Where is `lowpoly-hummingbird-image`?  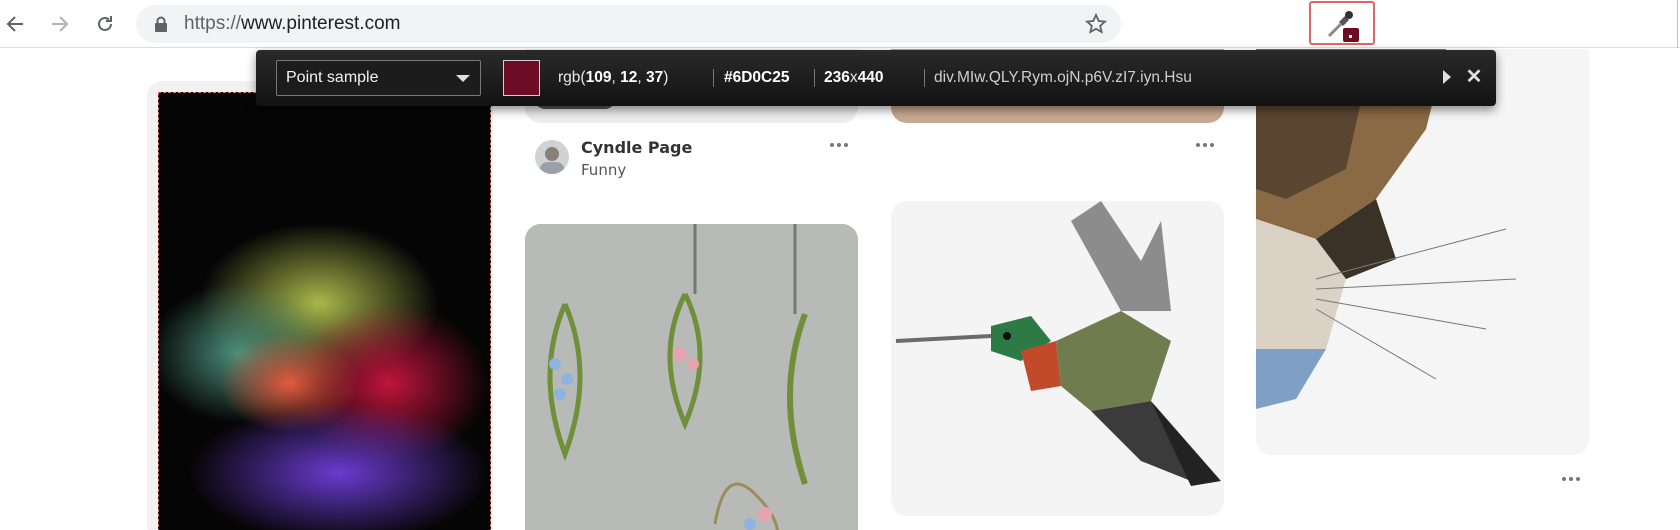
lowpoly-hummingbird-image is located at coordinates (1057, 358).